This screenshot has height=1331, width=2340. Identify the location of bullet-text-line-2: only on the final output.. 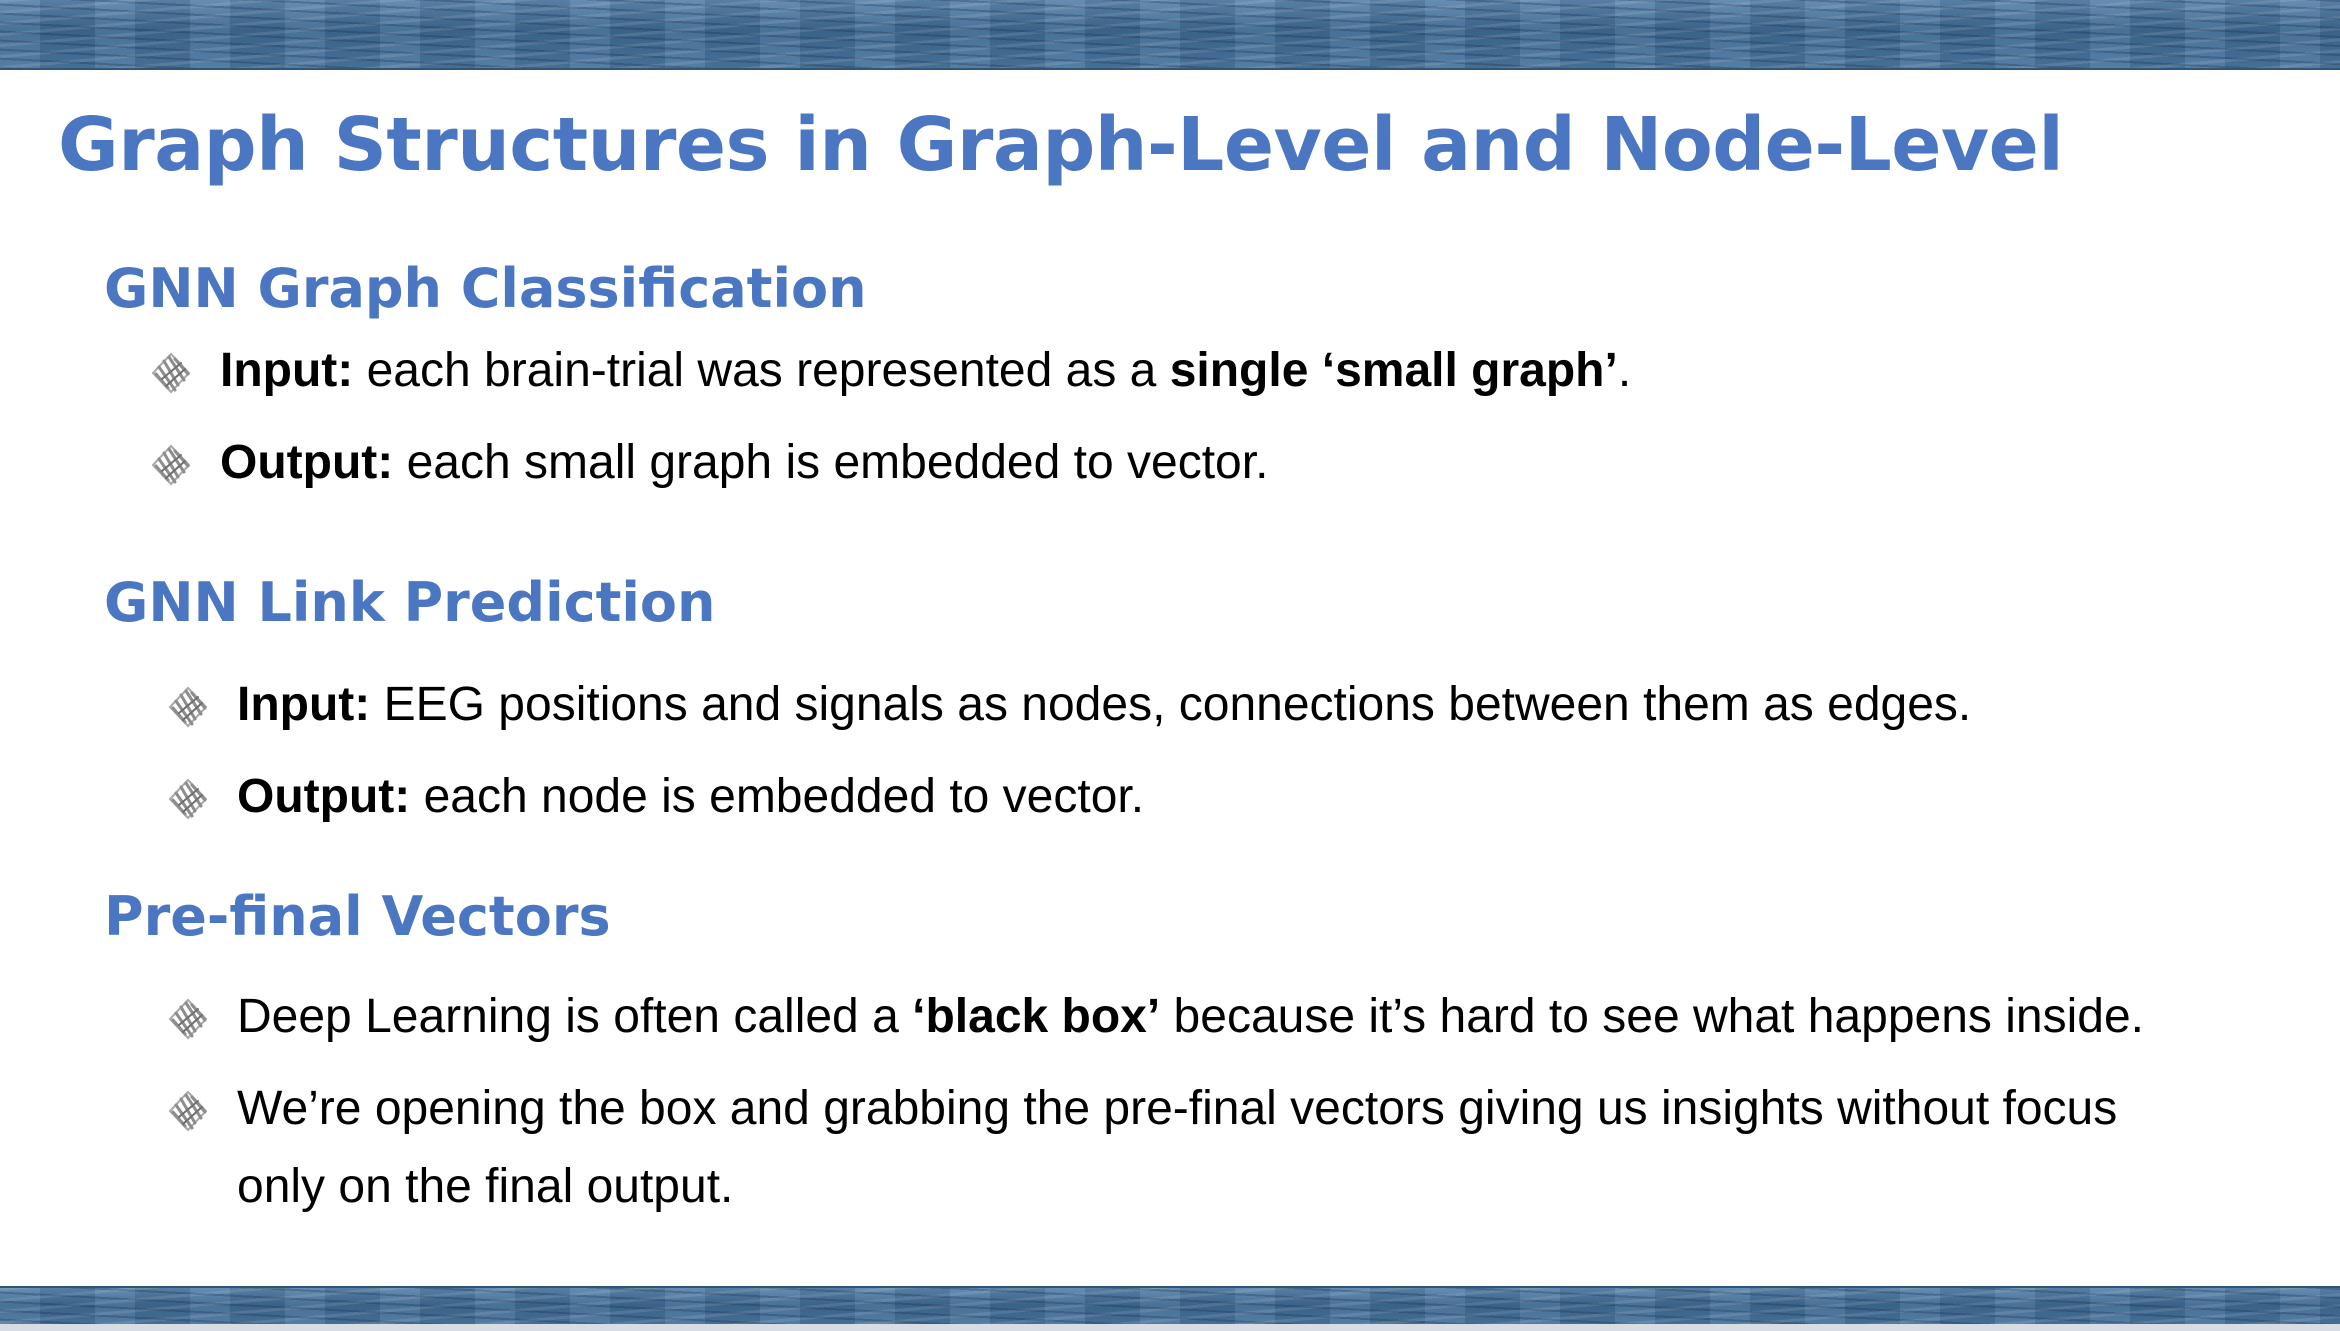
(485, 1186).